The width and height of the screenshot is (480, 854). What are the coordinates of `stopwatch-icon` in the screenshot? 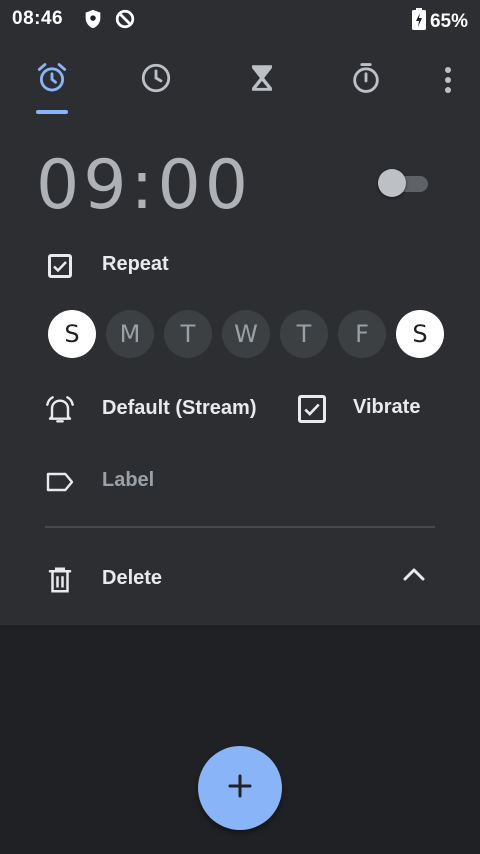 It's located at (366, 80).